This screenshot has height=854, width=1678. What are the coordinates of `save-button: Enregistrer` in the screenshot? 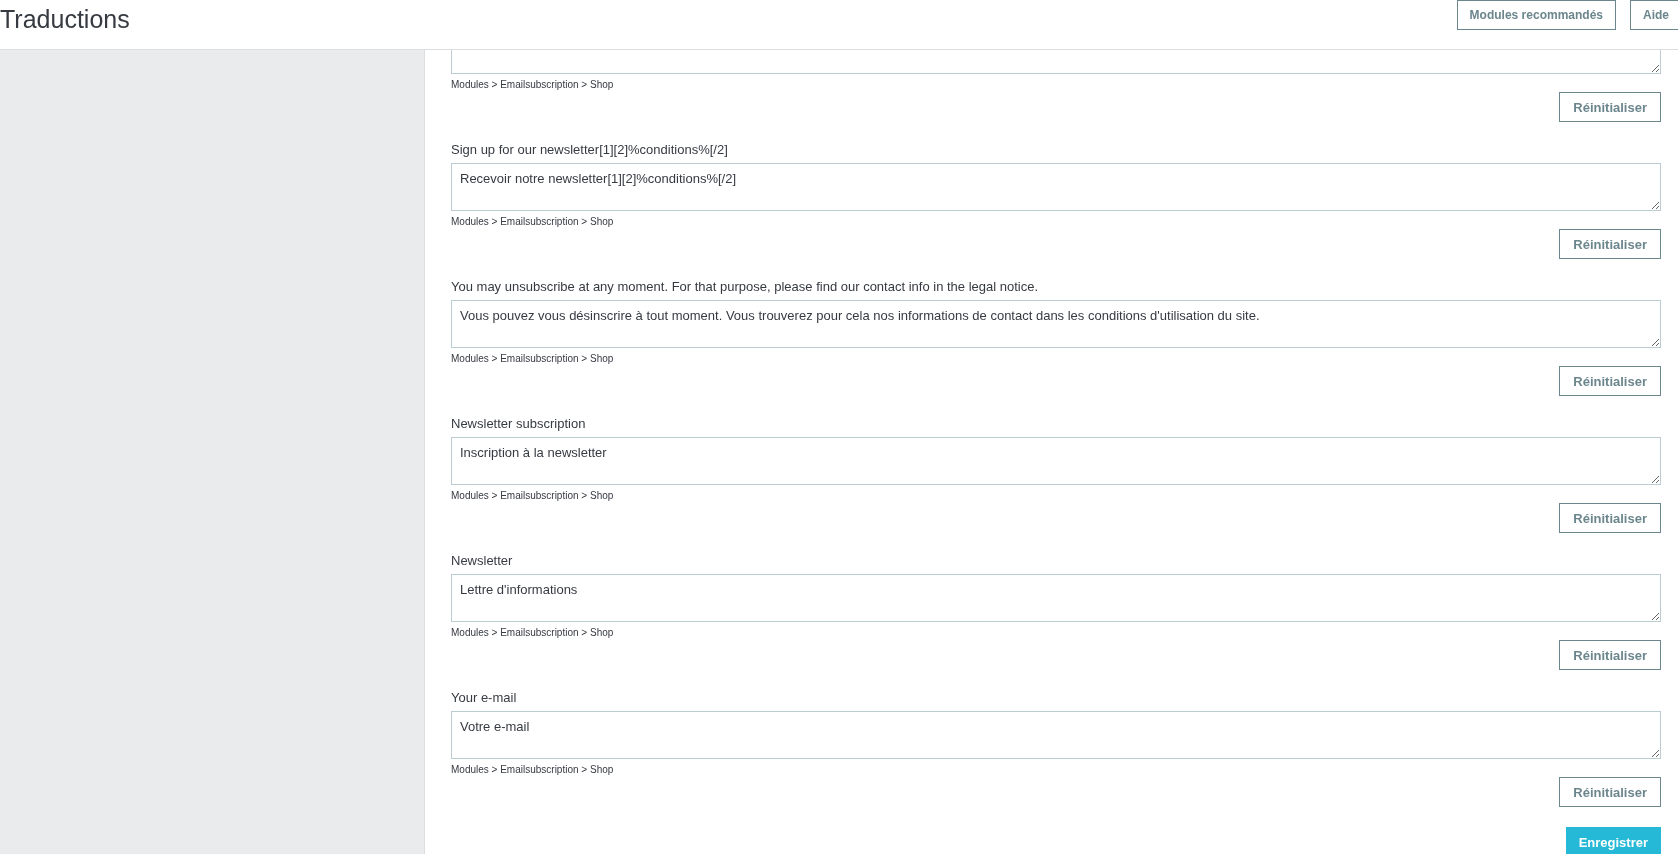 It's located at (1613, 840).